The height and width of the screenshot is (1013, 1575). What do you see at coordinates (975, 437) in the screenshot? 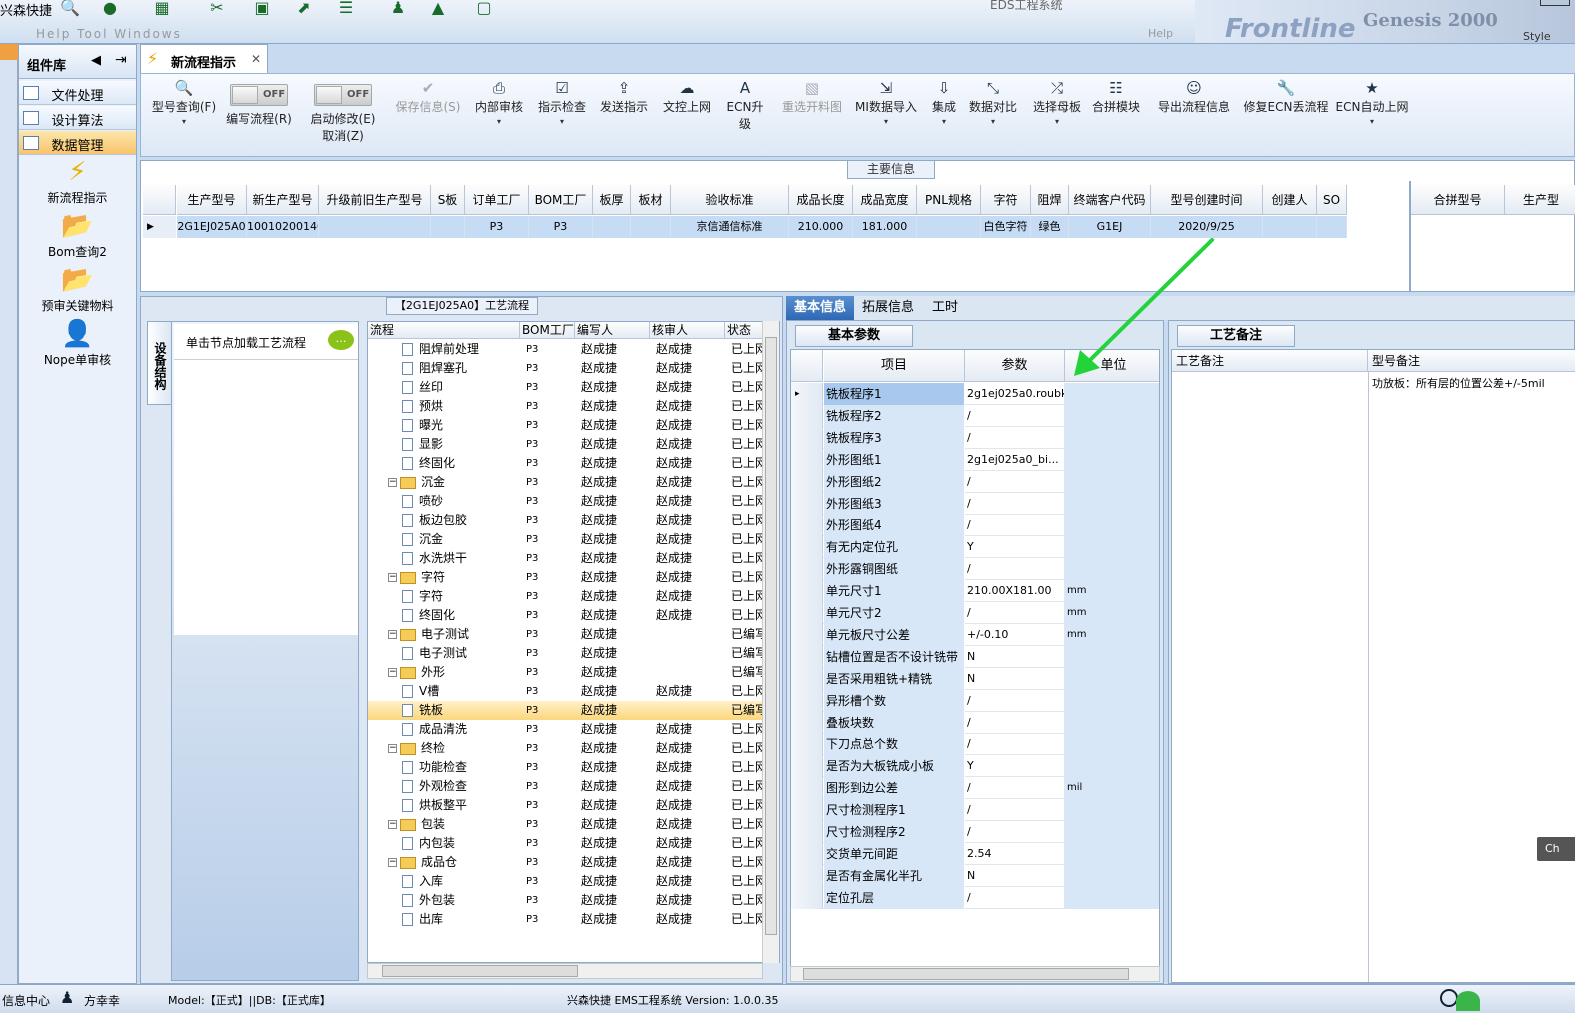
I see `param-row: 铣板程序3/` at bounding box center [975, 437].